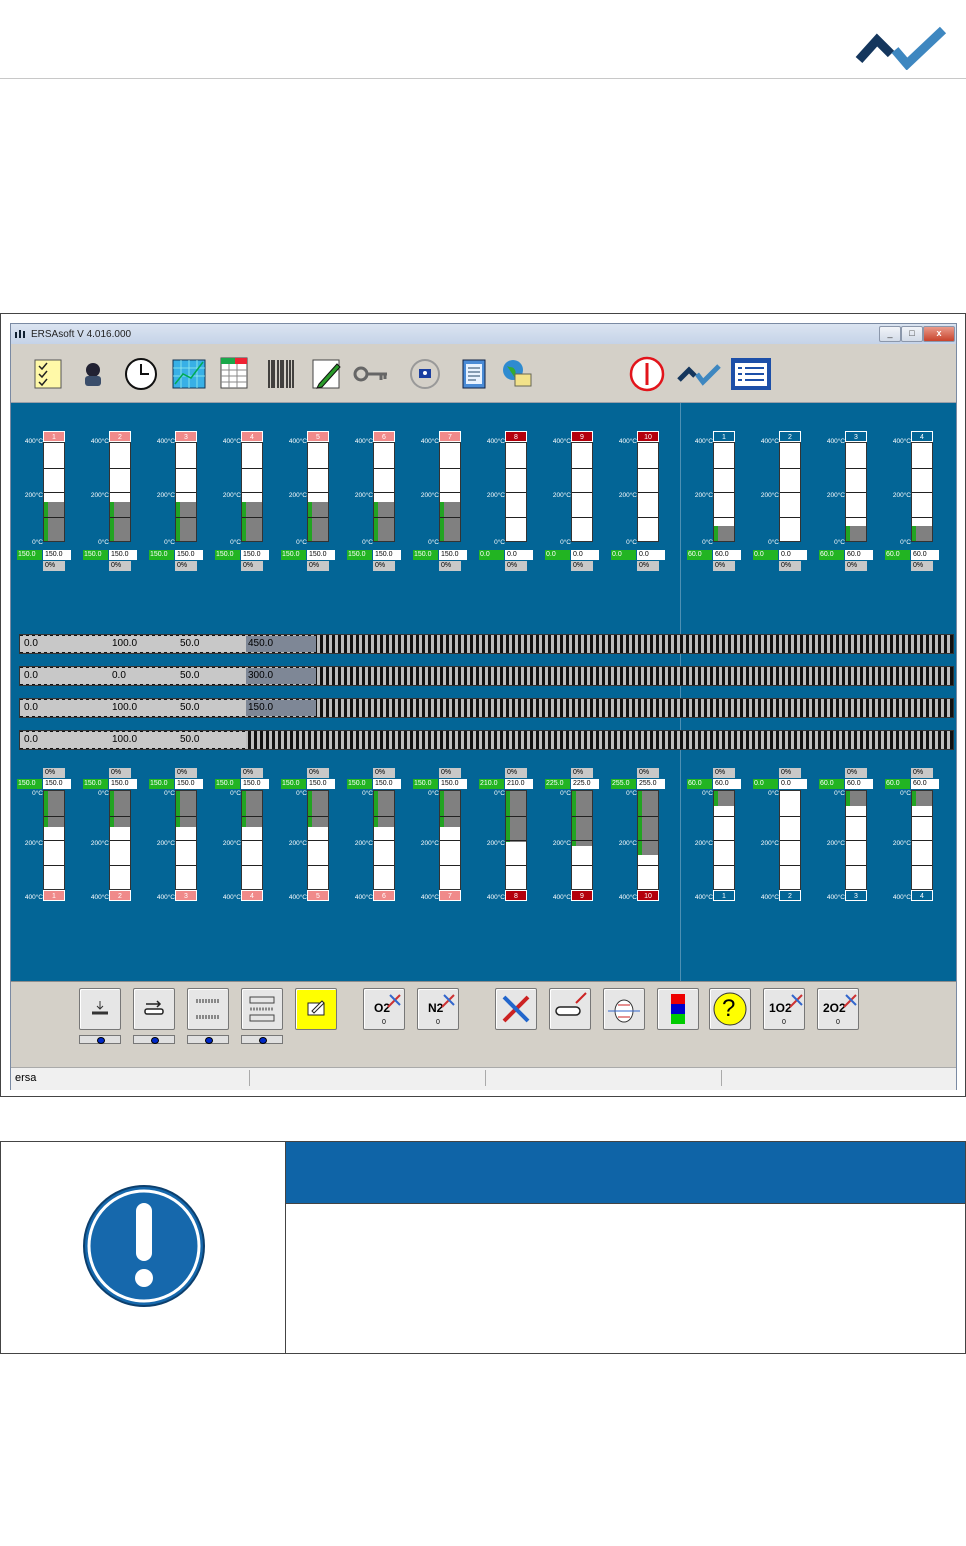 The width and height of the screenshot is (966, 1546). What do you see at coordinates (445, 506) in the screenshot?
I see `heater-gauge: 7 400°C 200°C 0°C 150.0 150.0 0%` at bounding box center [445, 506].